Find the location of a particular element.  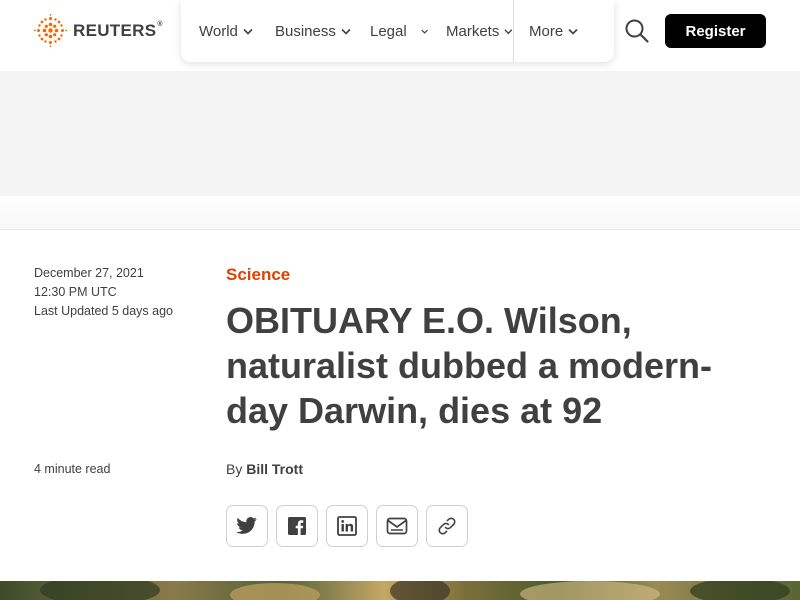

main-nav: World Business Legal Markets More is located at coordinates (397, 31).